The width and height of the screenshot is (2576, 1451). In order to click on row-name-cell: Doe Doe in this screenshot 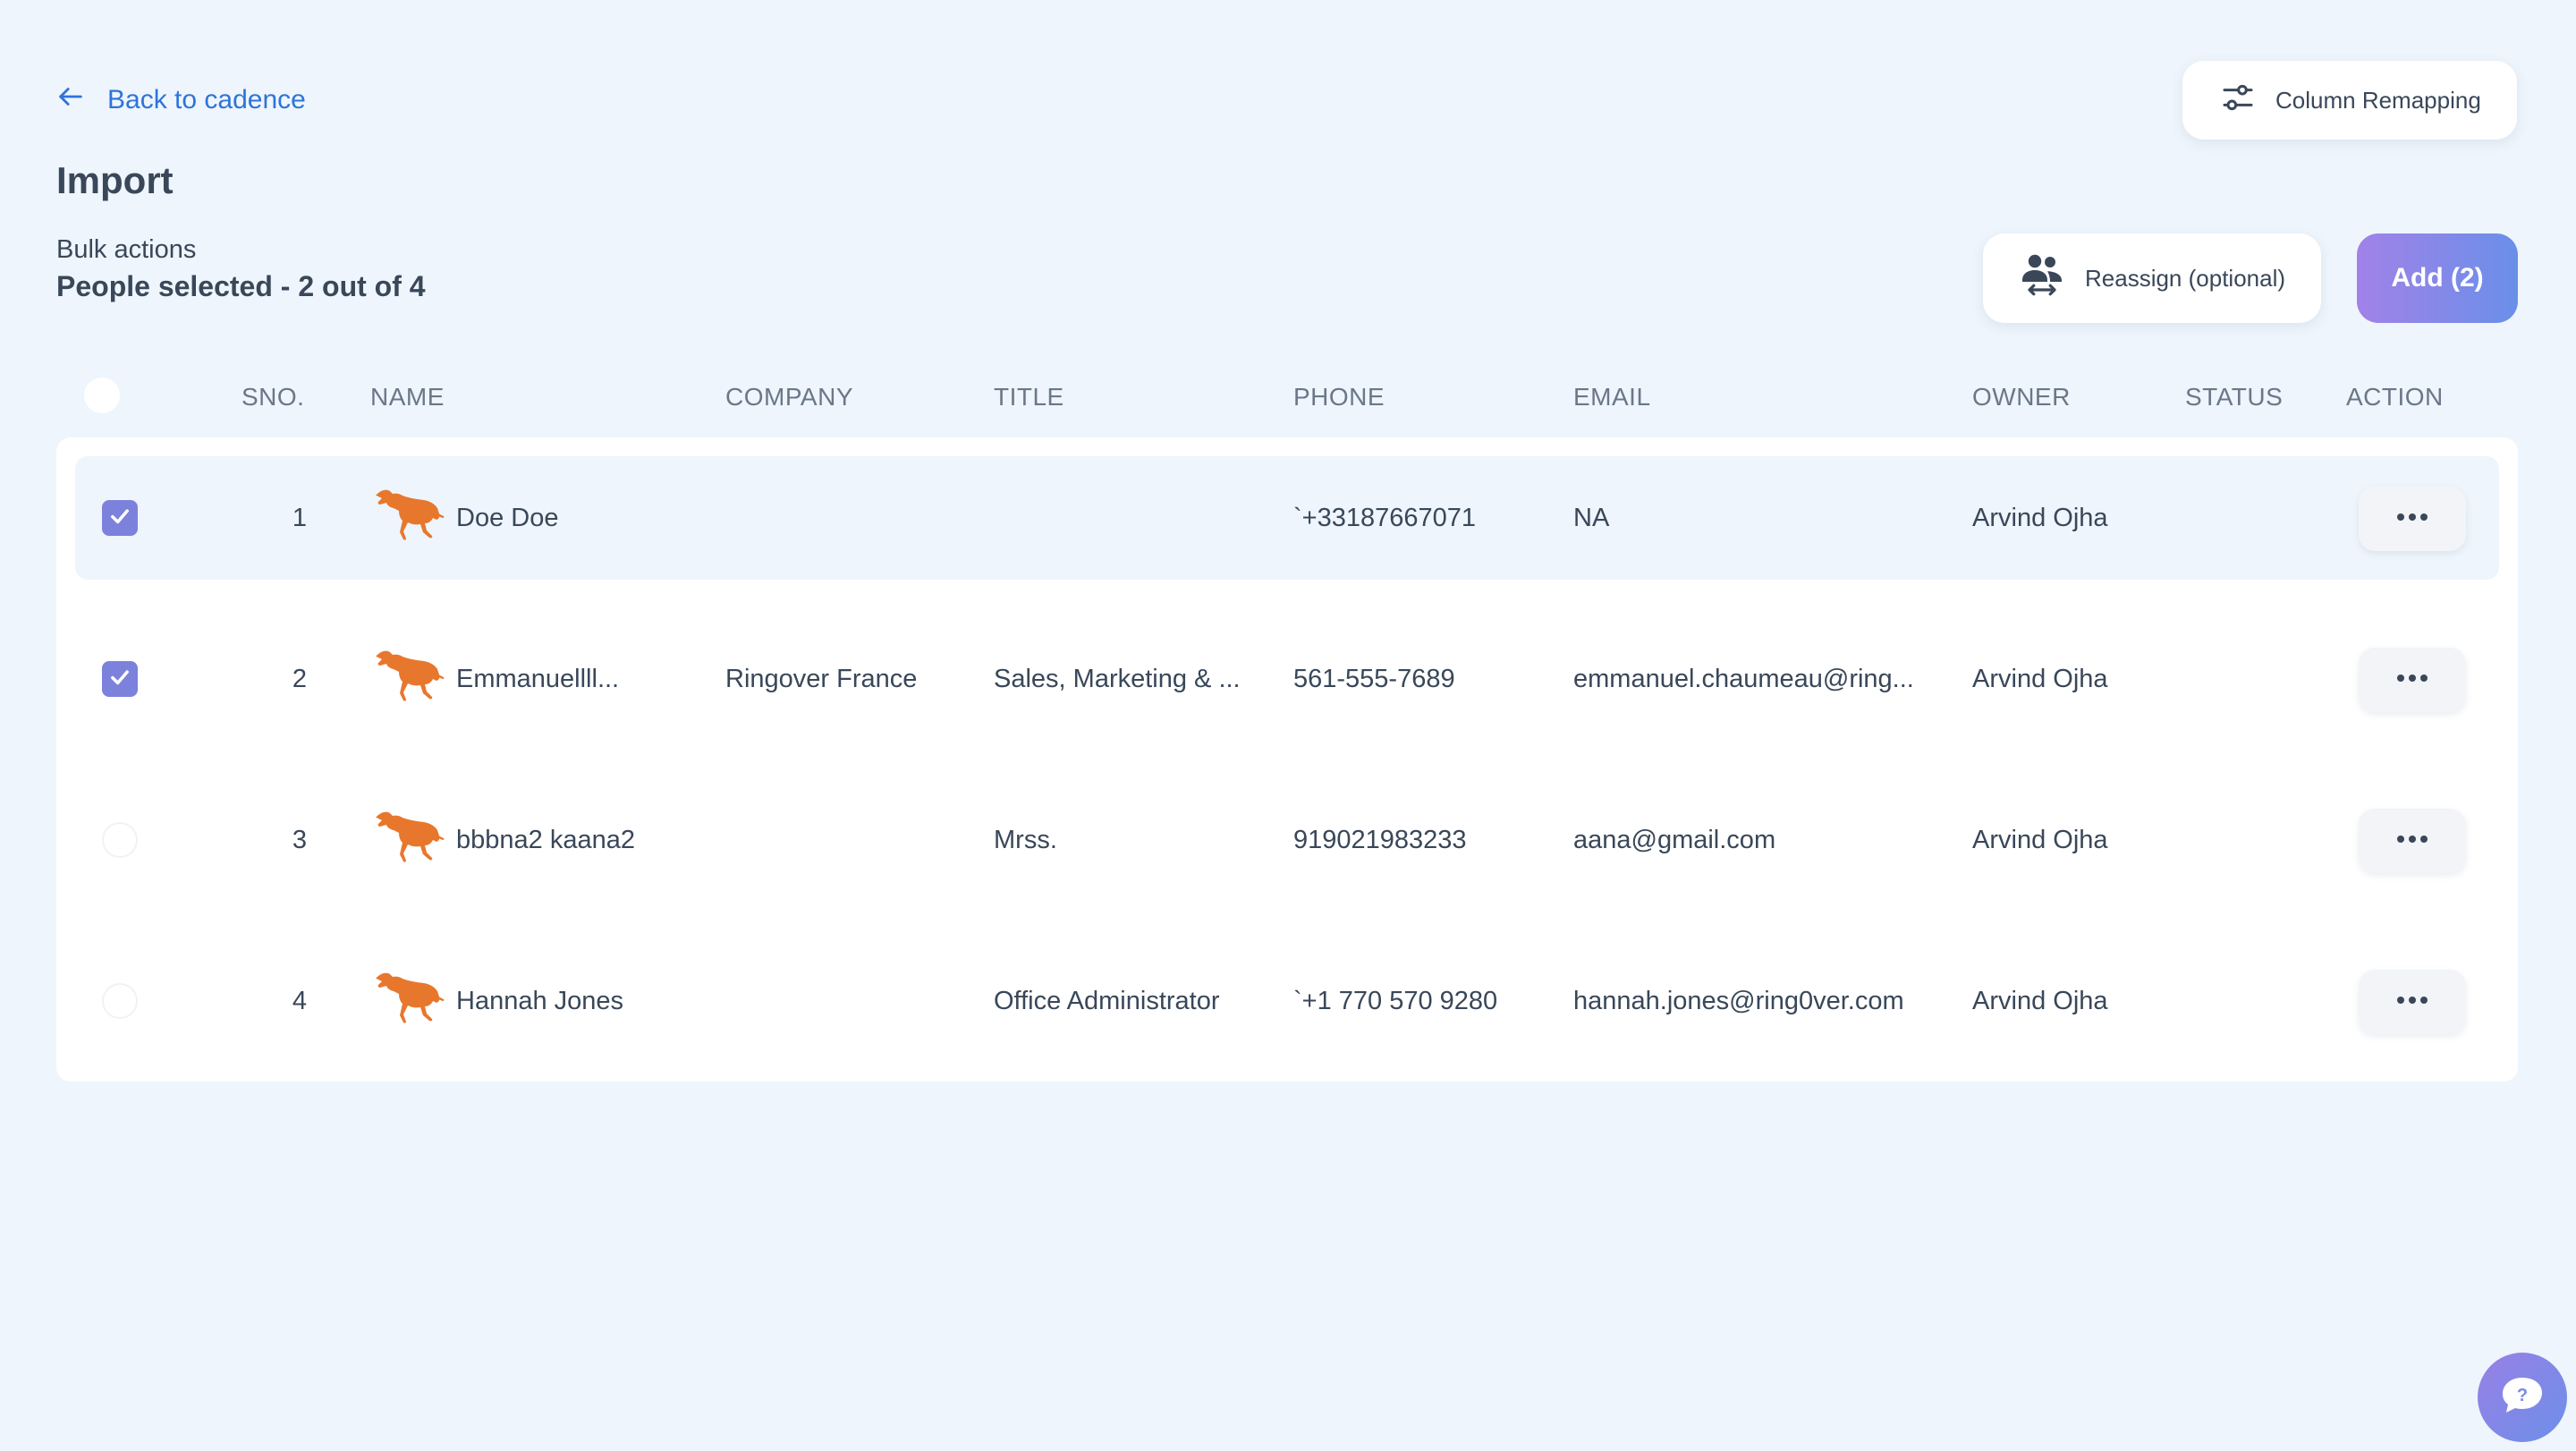, I will do `click(464, 518)`.